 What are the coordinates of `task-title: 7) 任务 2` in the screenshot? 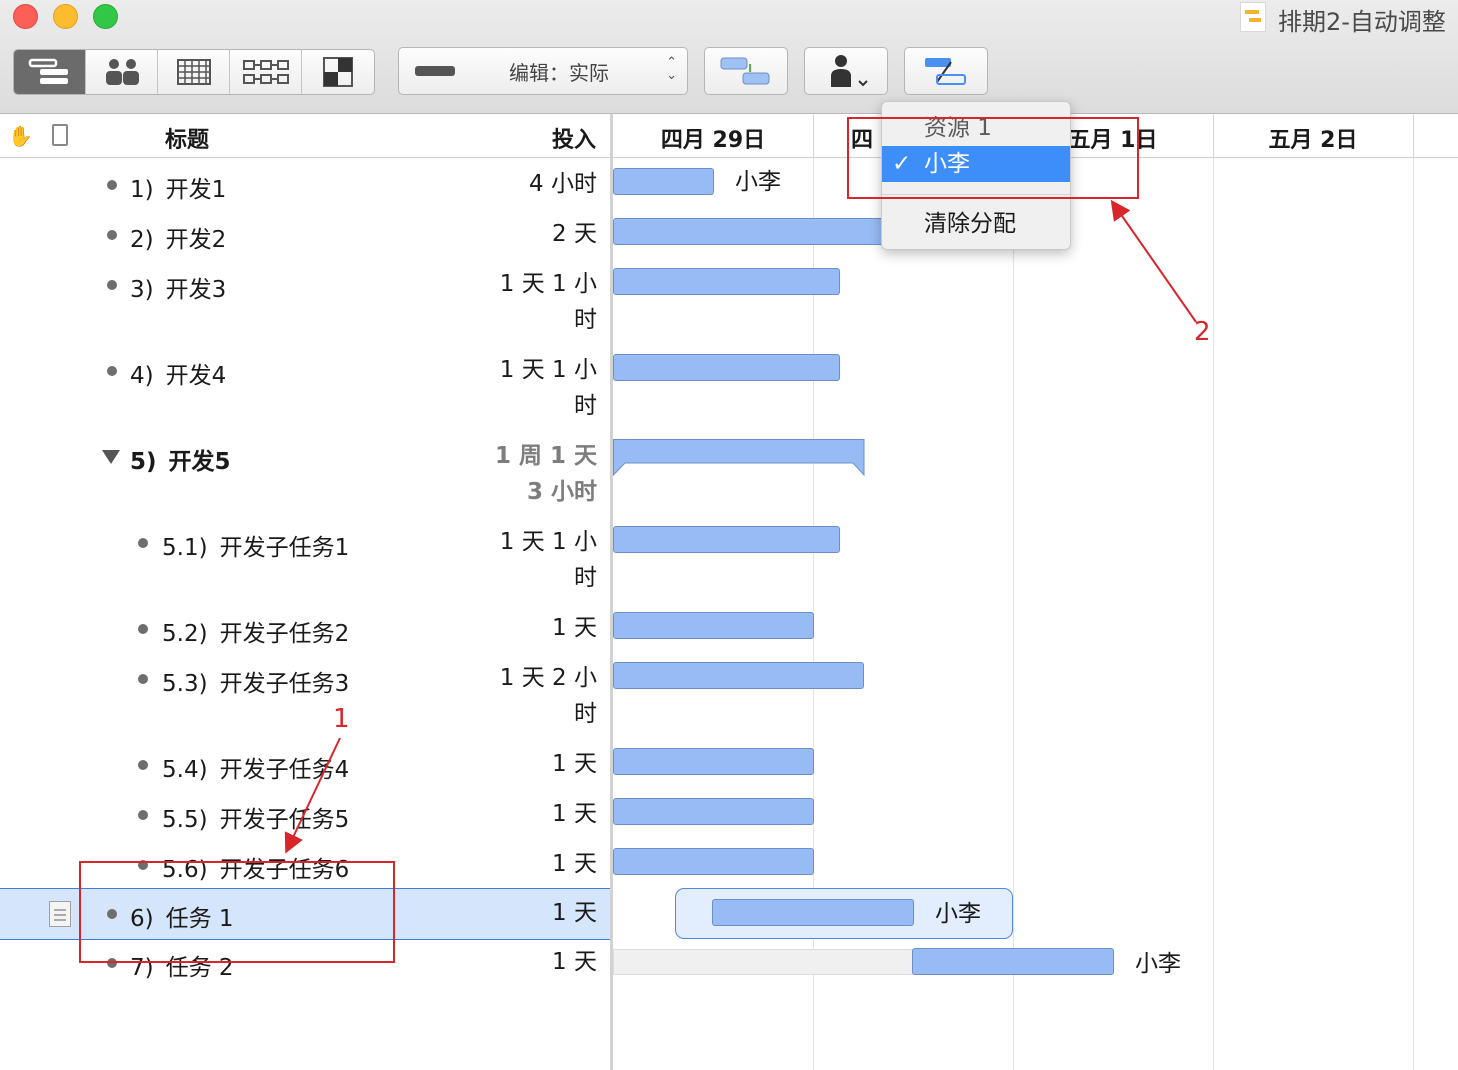 It's located at (182, 965).